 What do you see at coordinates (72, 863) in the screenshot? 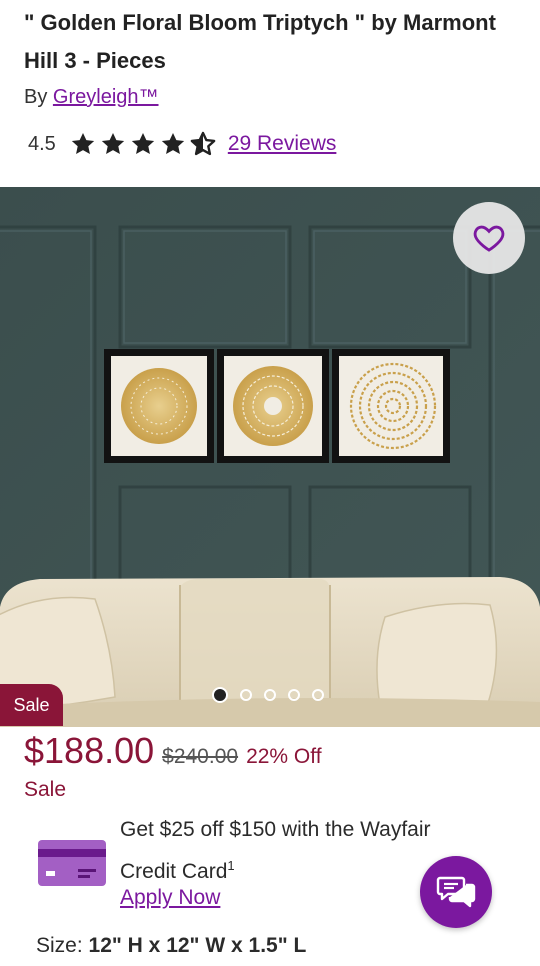
I see `credit-card-icon` at bounding box center [72, 863].